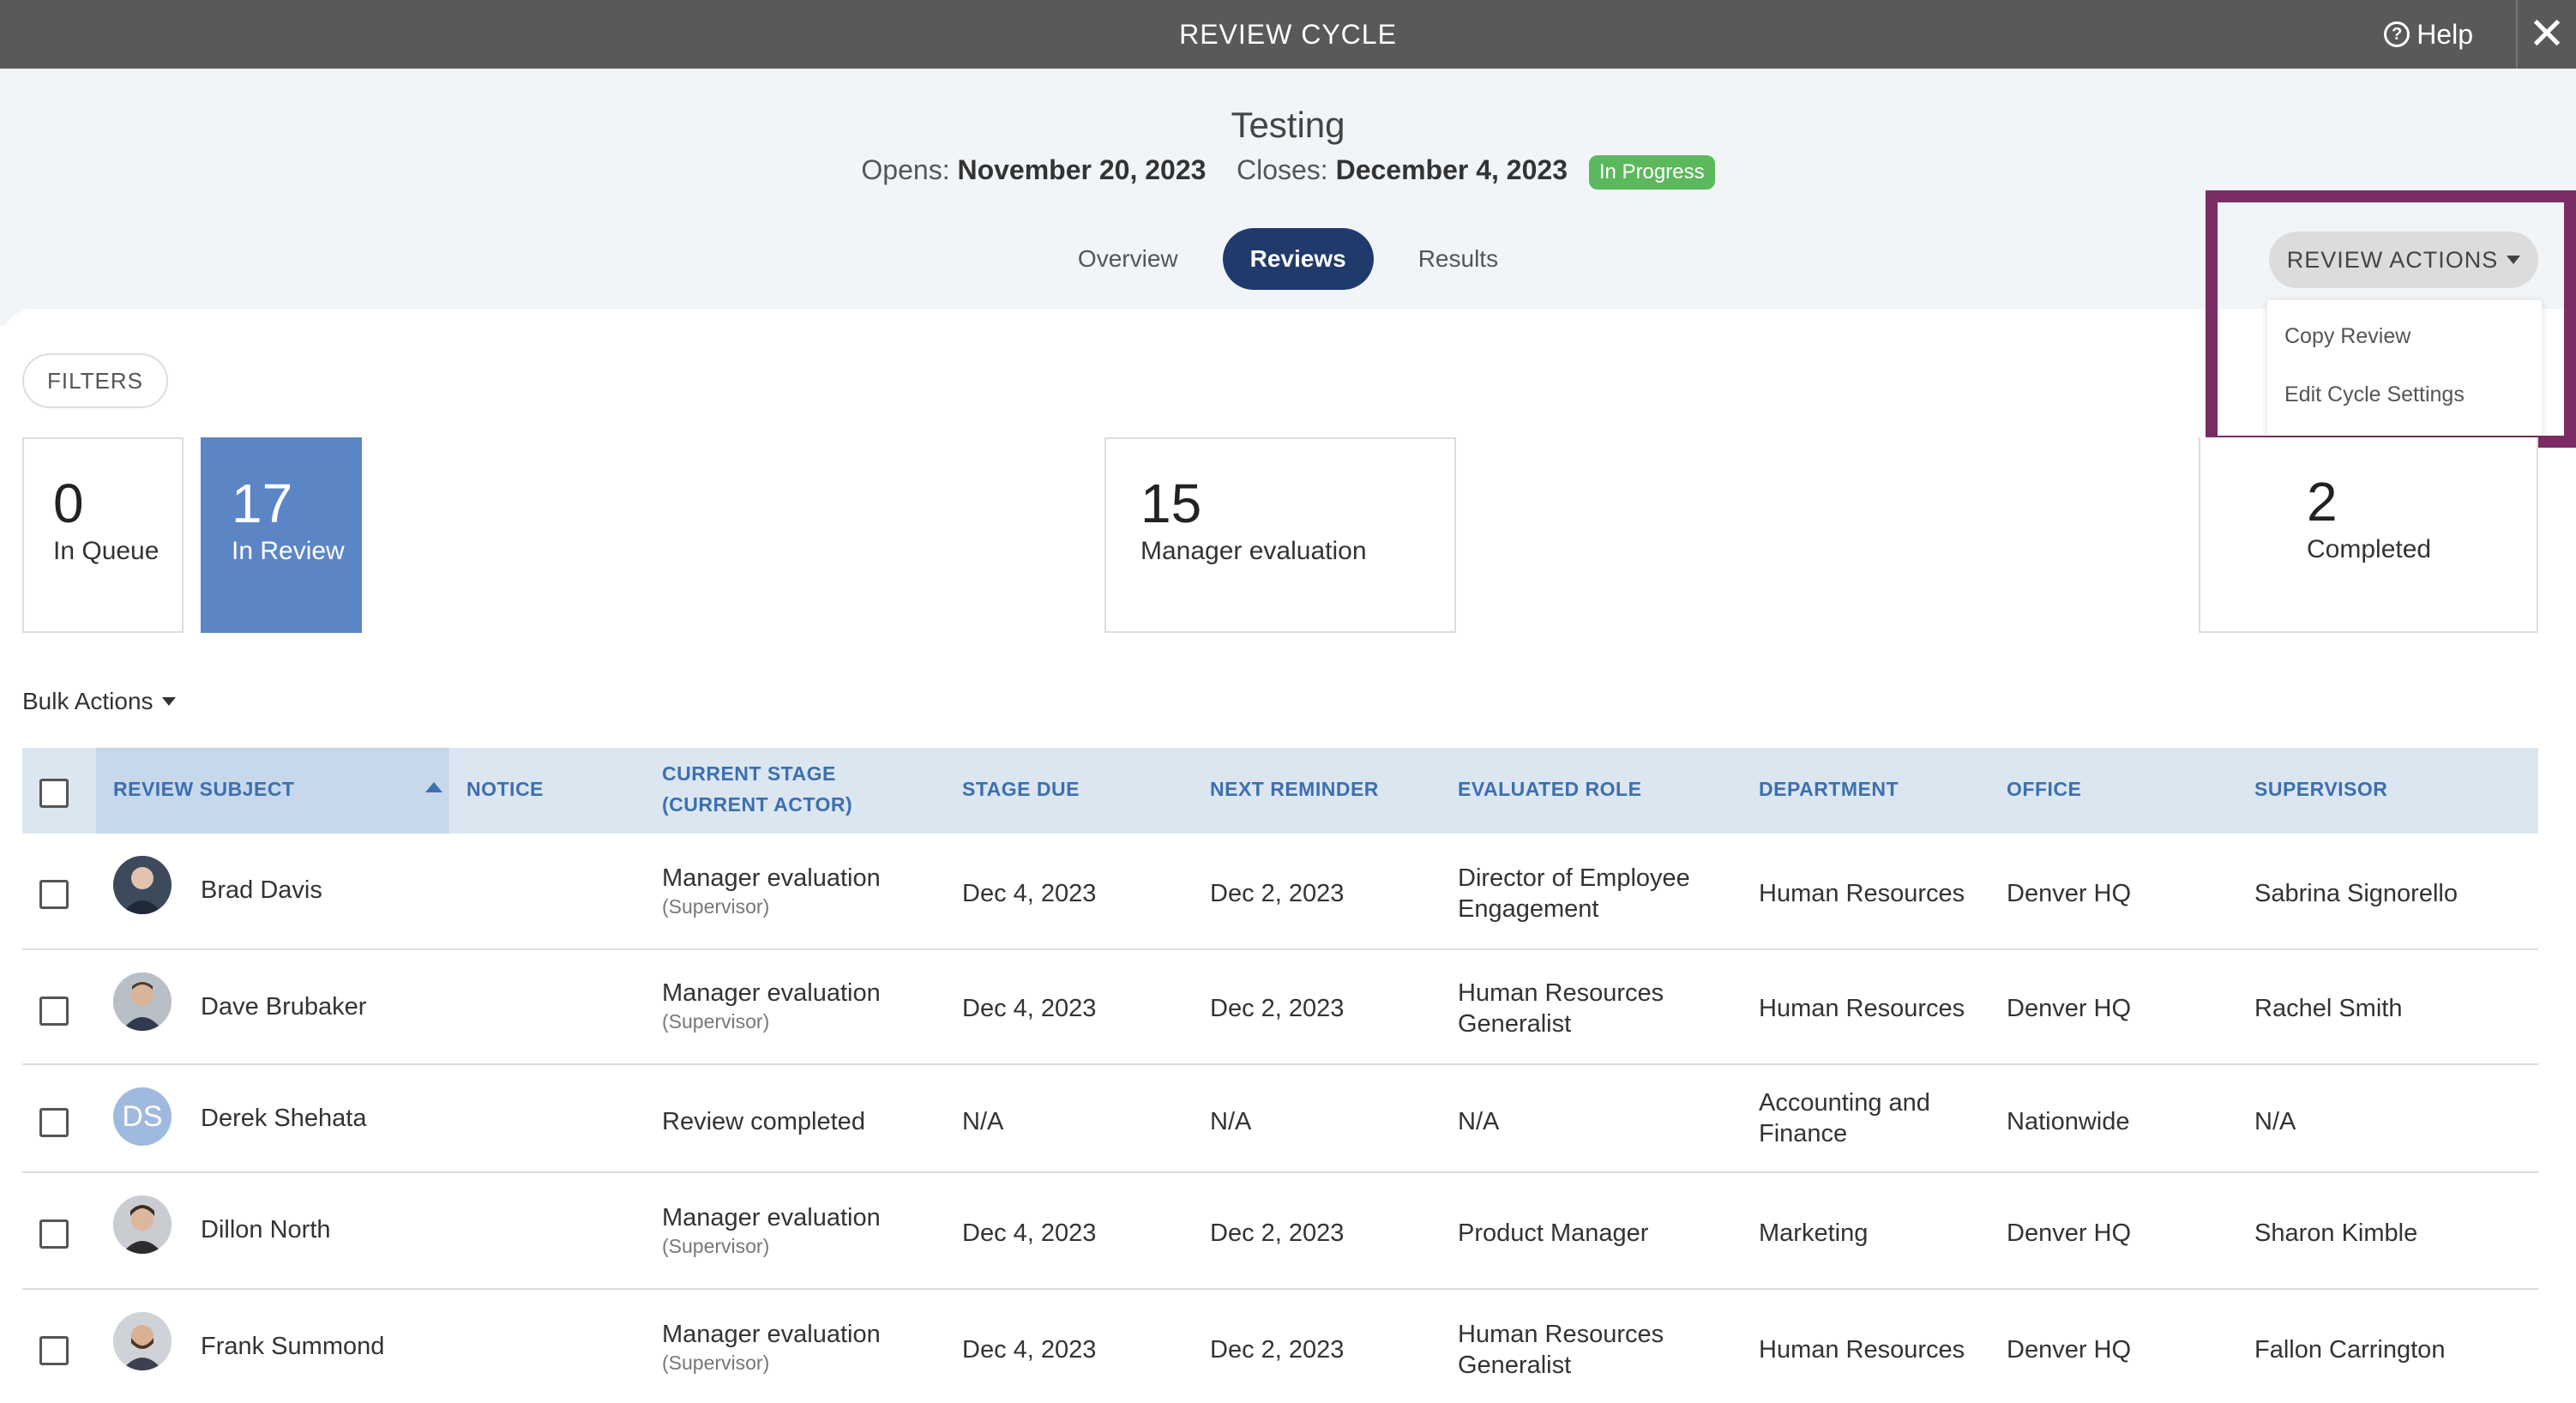  I want to click on bulk-actions-dropdown: Bulk Actions, so click(99, 701).